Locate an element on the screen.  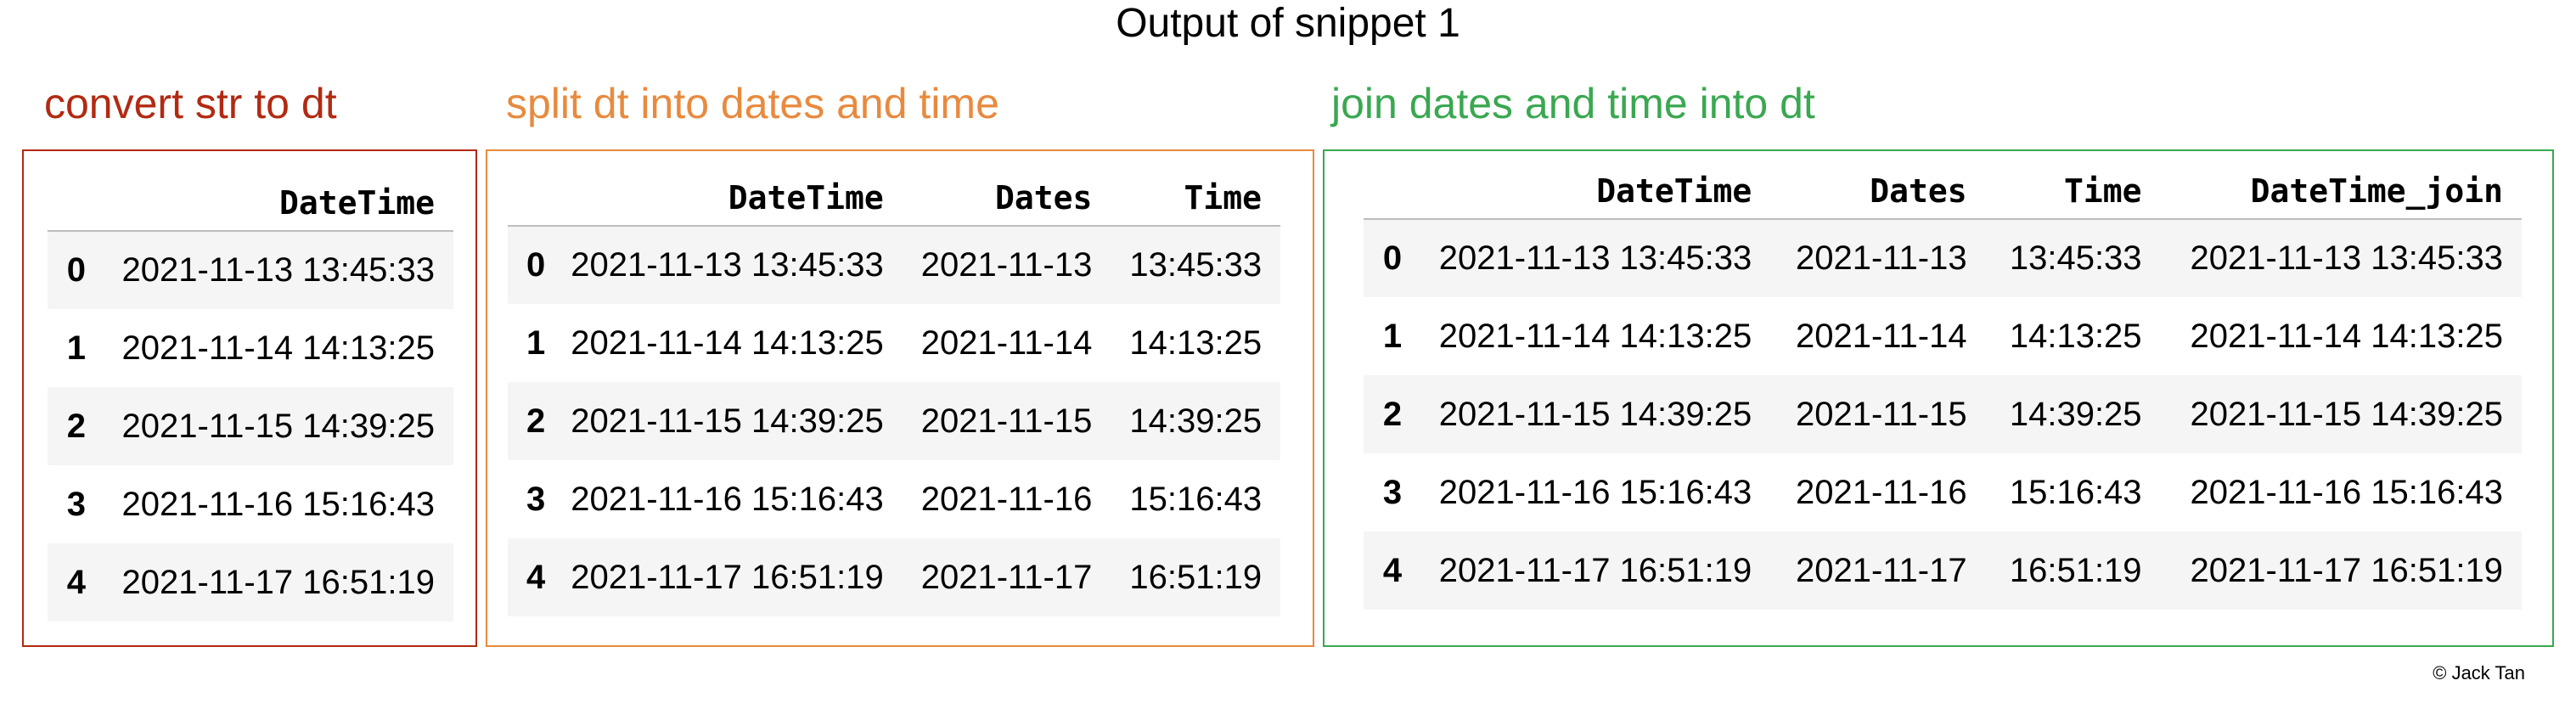
table-header-row: DateTime Dates Time DateTime_join is located at coordinates (1943, 191).